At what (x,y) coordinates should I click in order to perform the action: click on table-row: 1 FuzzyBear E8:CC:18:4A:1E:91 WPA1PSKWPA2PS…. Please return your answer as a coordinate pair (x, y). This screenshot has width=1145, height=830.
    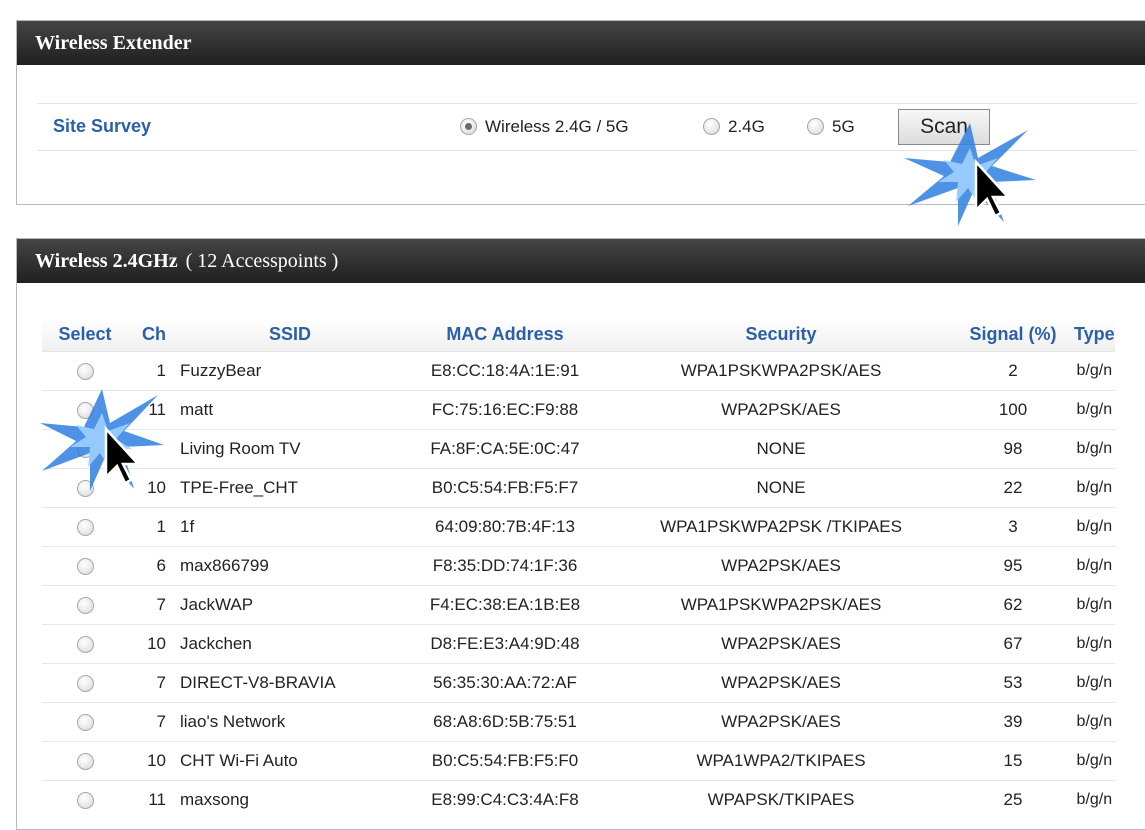
    Looking at the image, I should click on (578, 371).